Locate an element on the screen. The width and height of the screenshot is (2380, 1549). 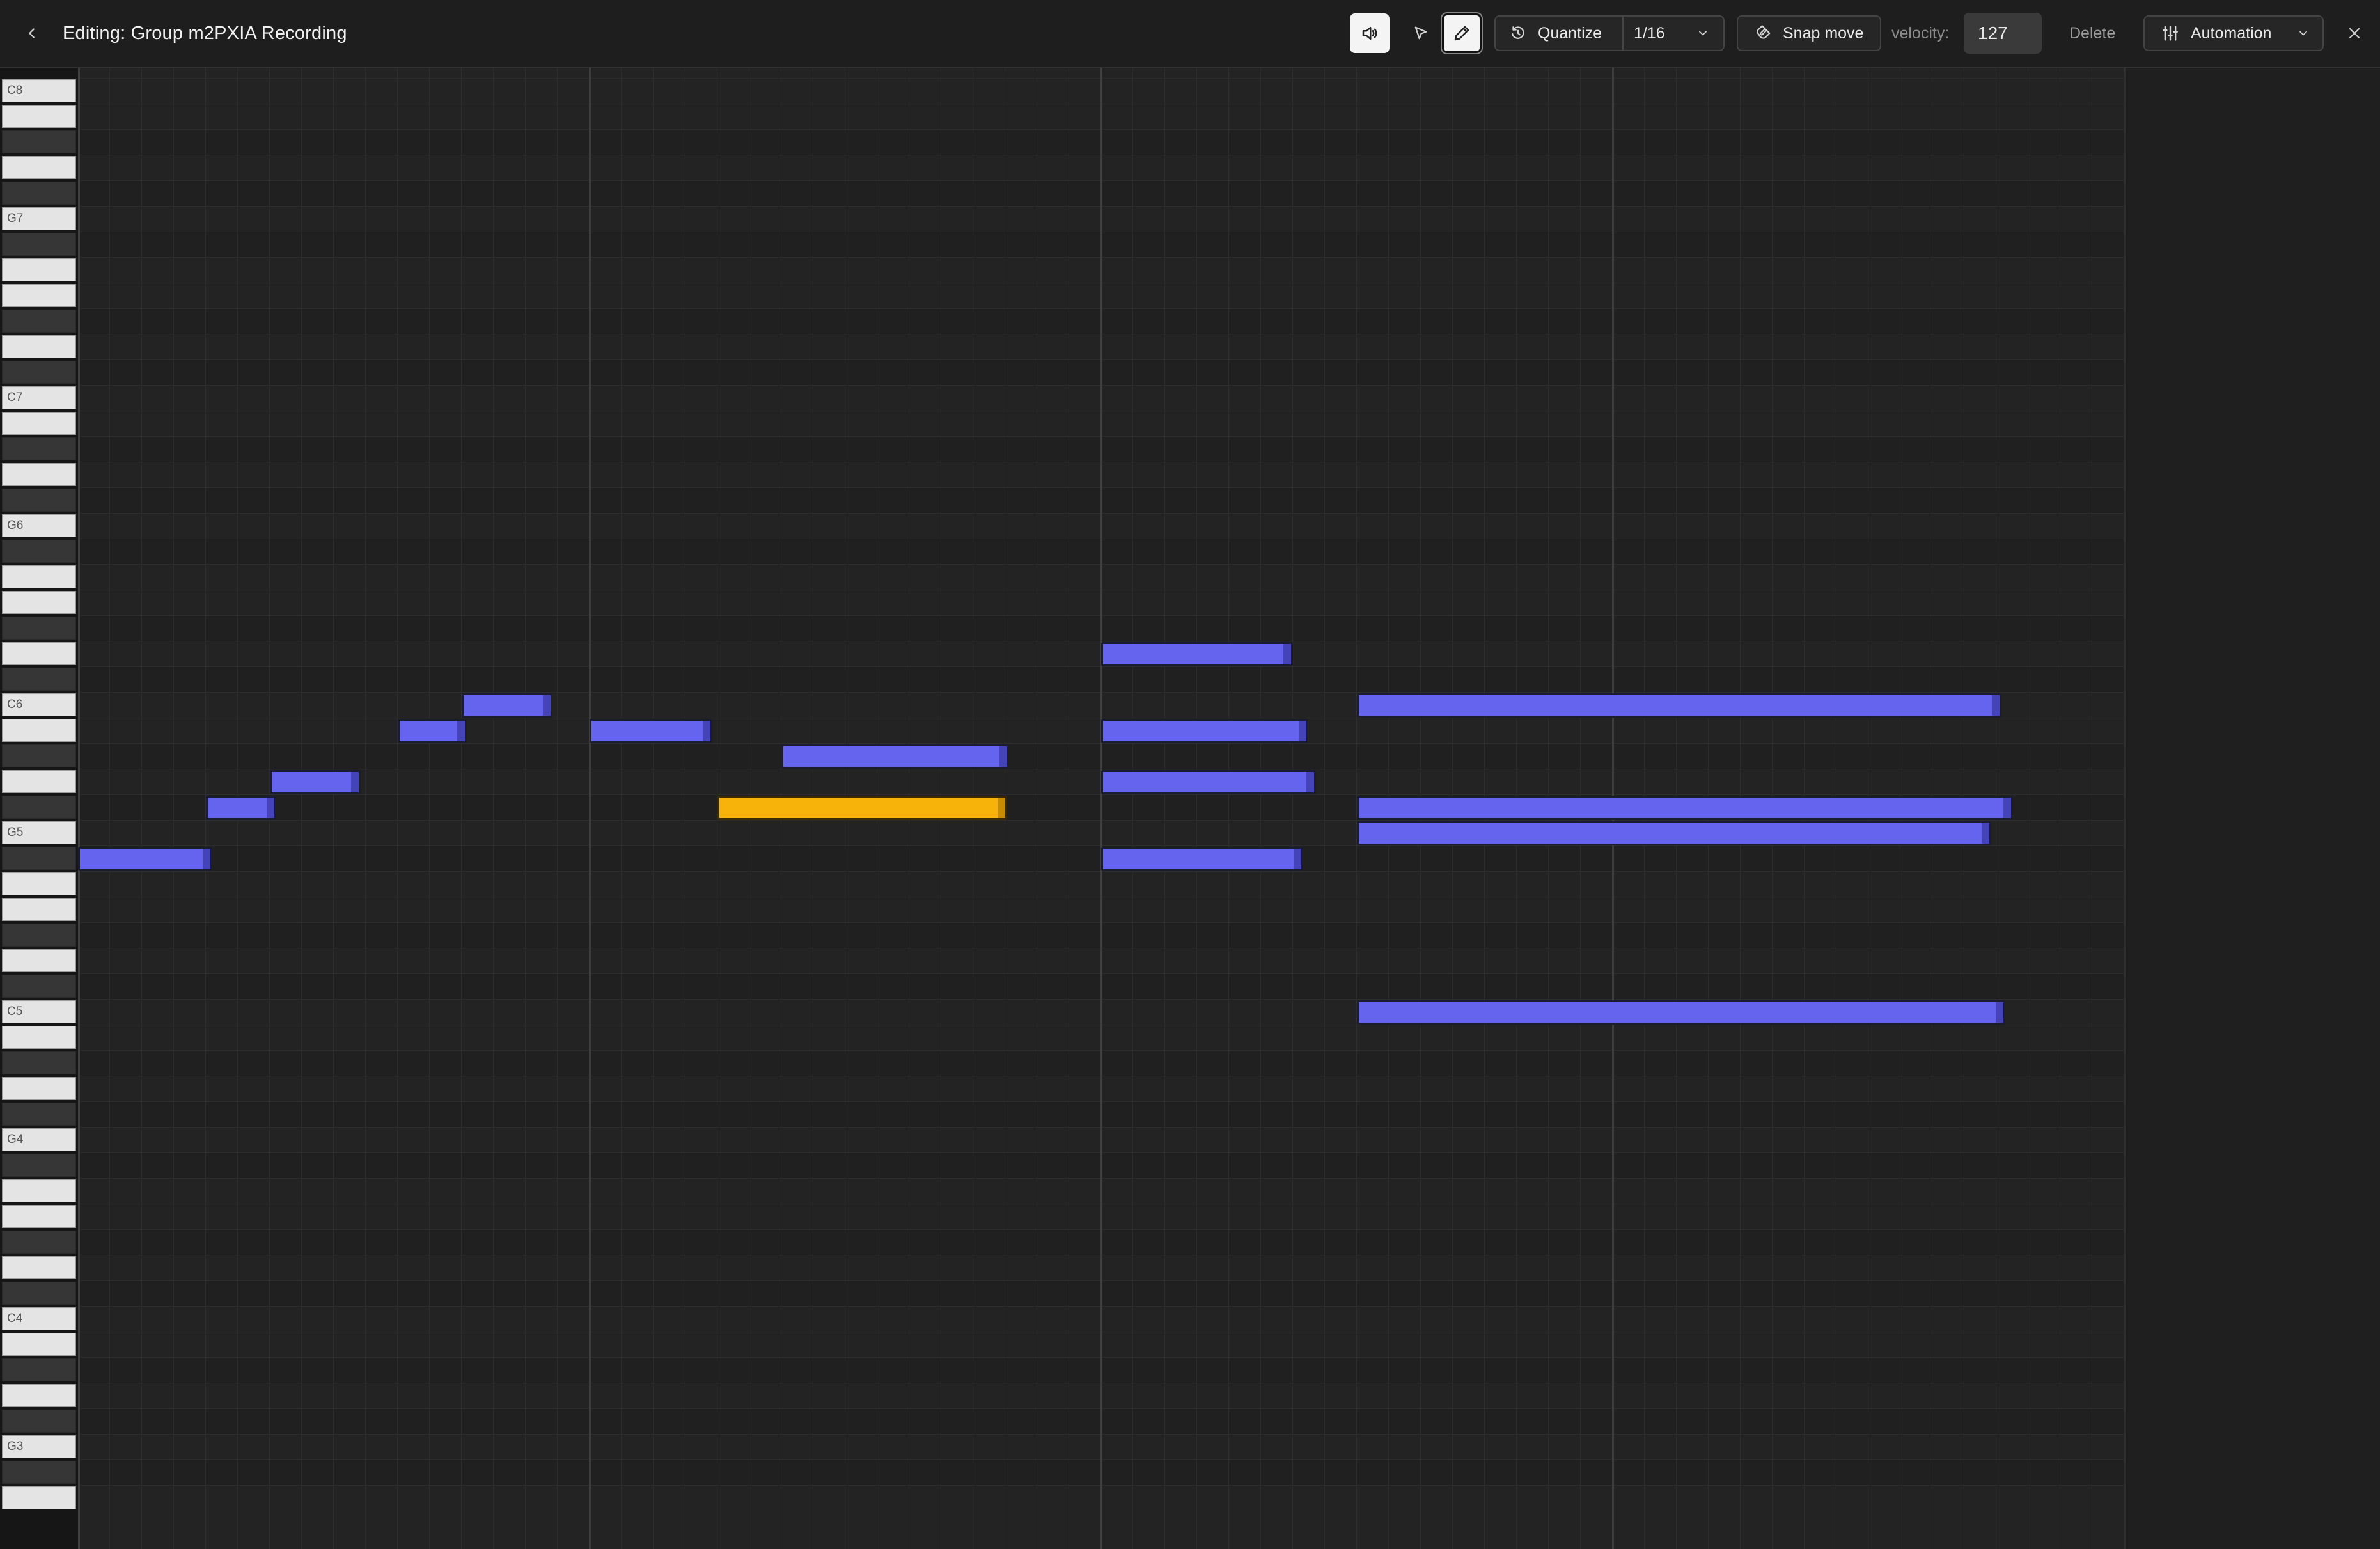
quantize-grid-select: 1/16 is located at coordinates (1673, 33).